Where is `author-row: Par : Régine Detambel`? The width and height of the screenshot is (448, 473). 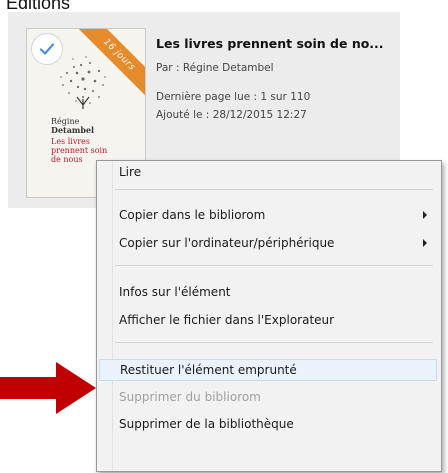
author-row: Par : Régine Detambel is located at coordinates (215, 68).